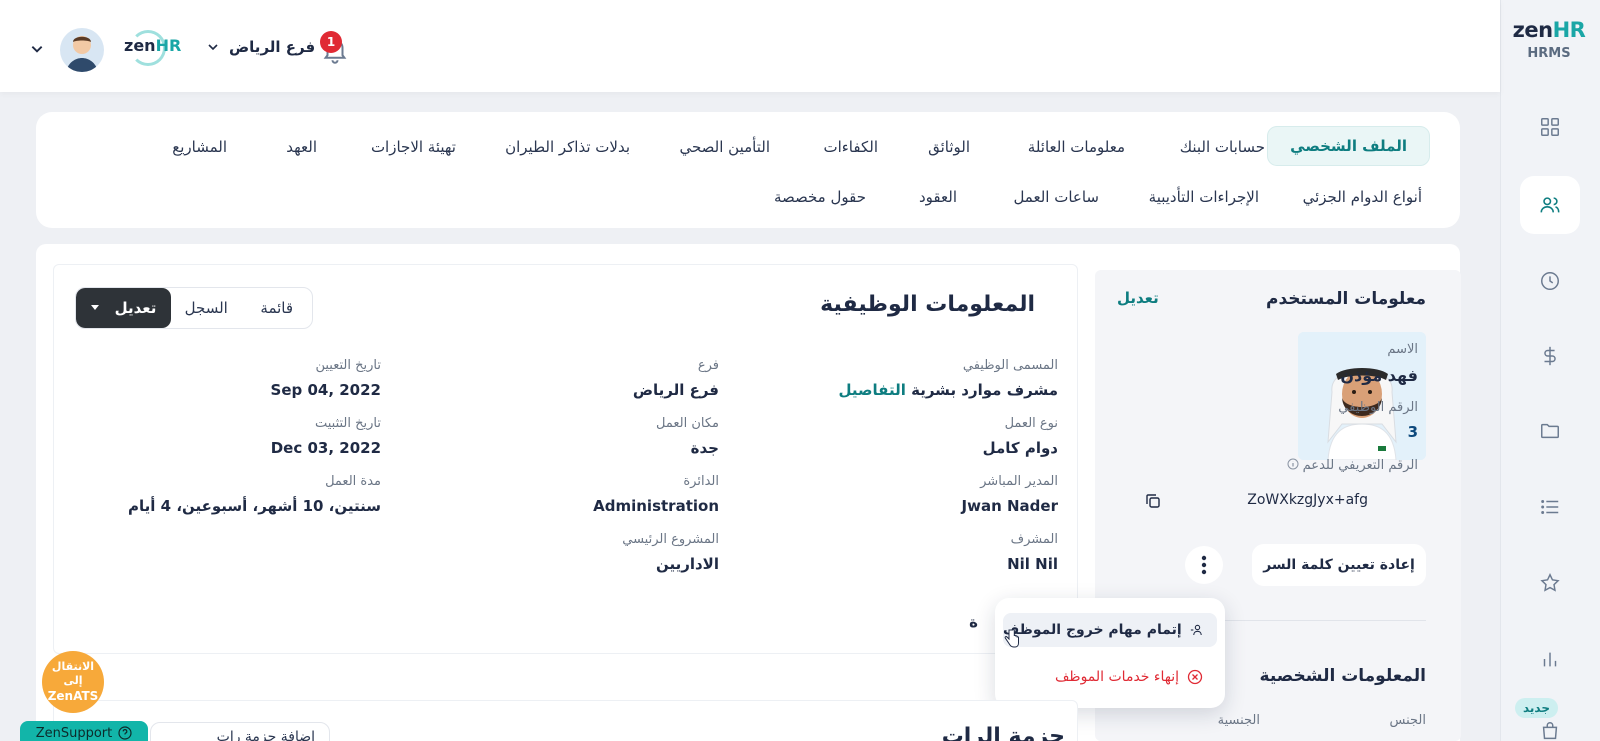  What do you see at coordinates (1379, 375) in the screenshot?
I see `name-value: فهد مؤذن` at bounding box center [1379, 375].